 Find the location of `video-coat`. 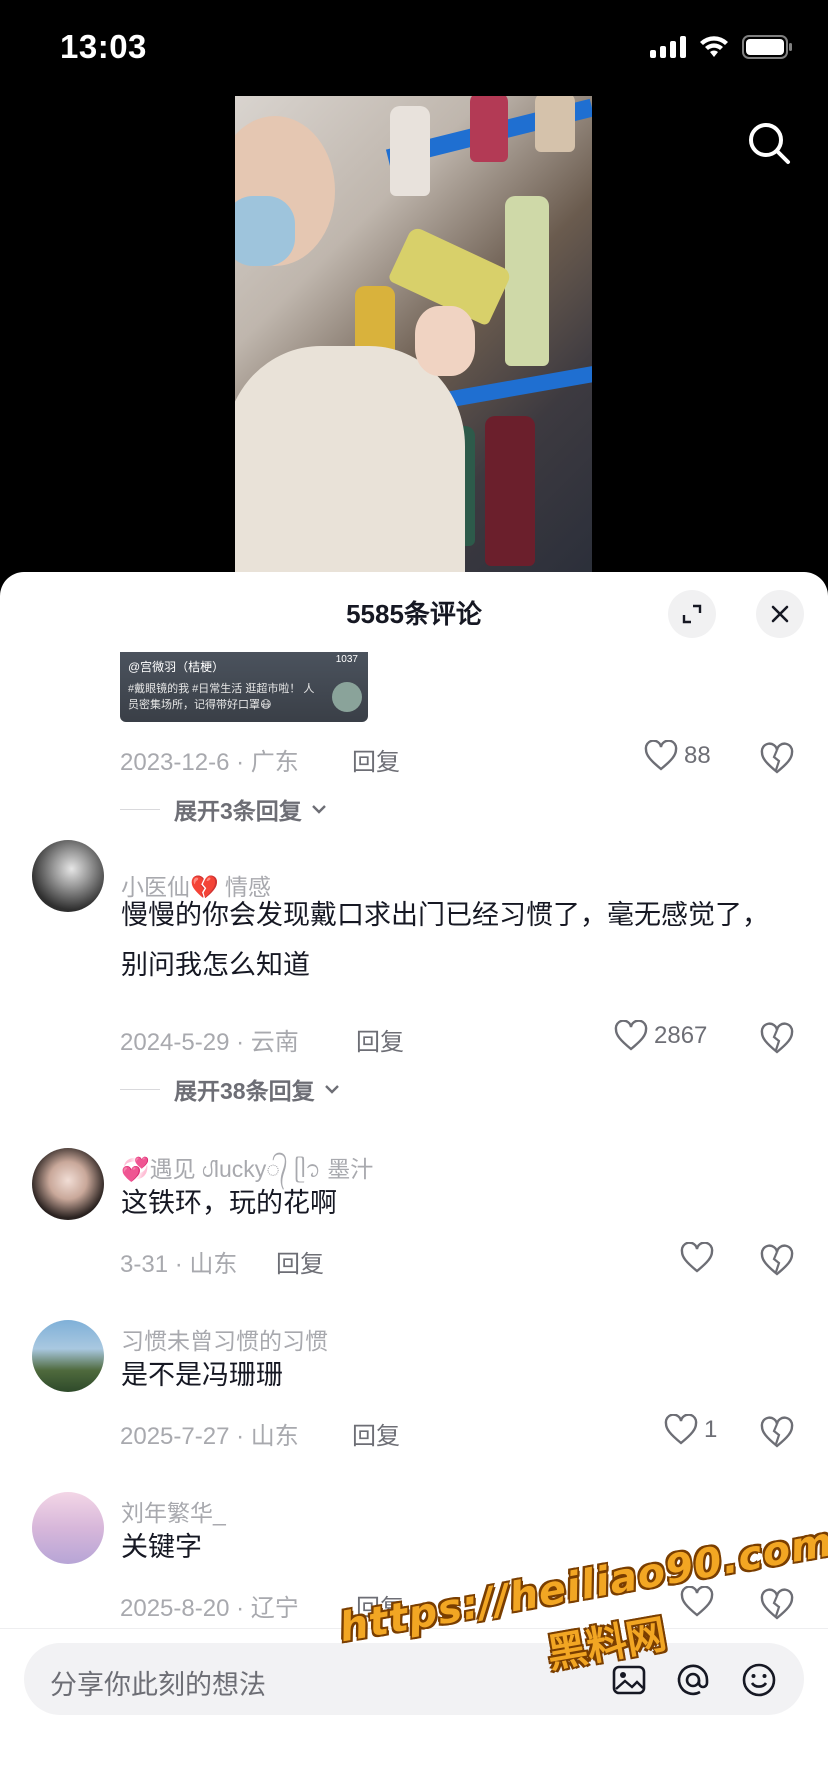

video-coat is located at coordinates (350, 461).